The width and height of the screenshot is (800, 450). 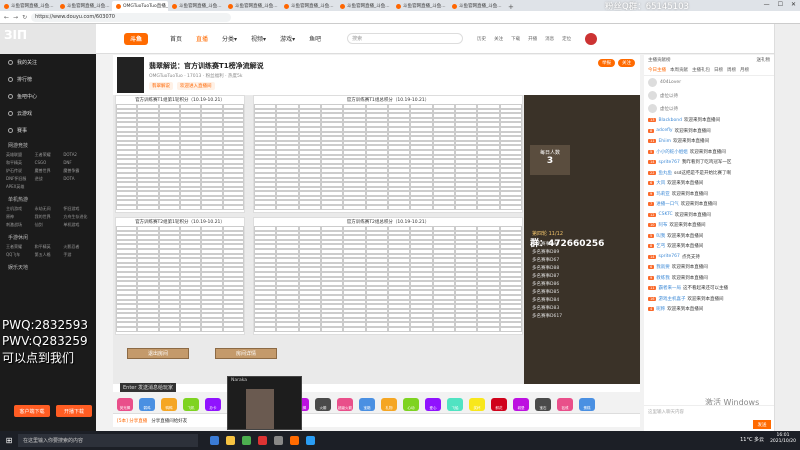 What do you see at coordinates (660, 236) in the screenshot?
I see `chat-username: 叫我` at bounding box center [660, 236].